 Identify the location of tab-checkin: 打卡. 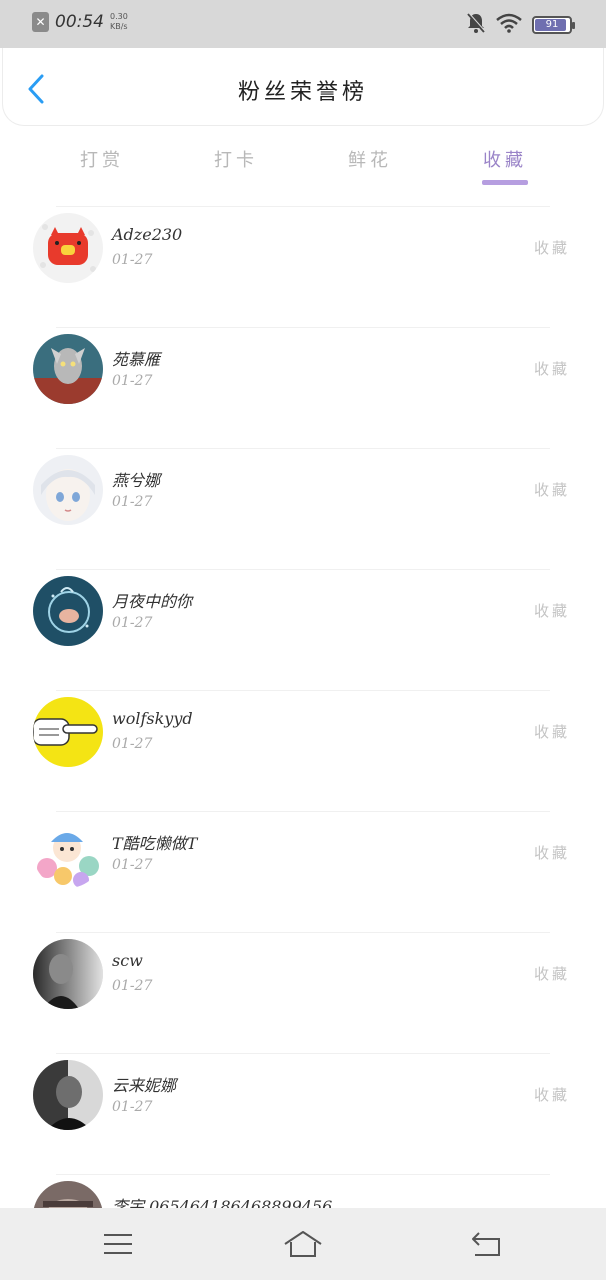
(236, 163).